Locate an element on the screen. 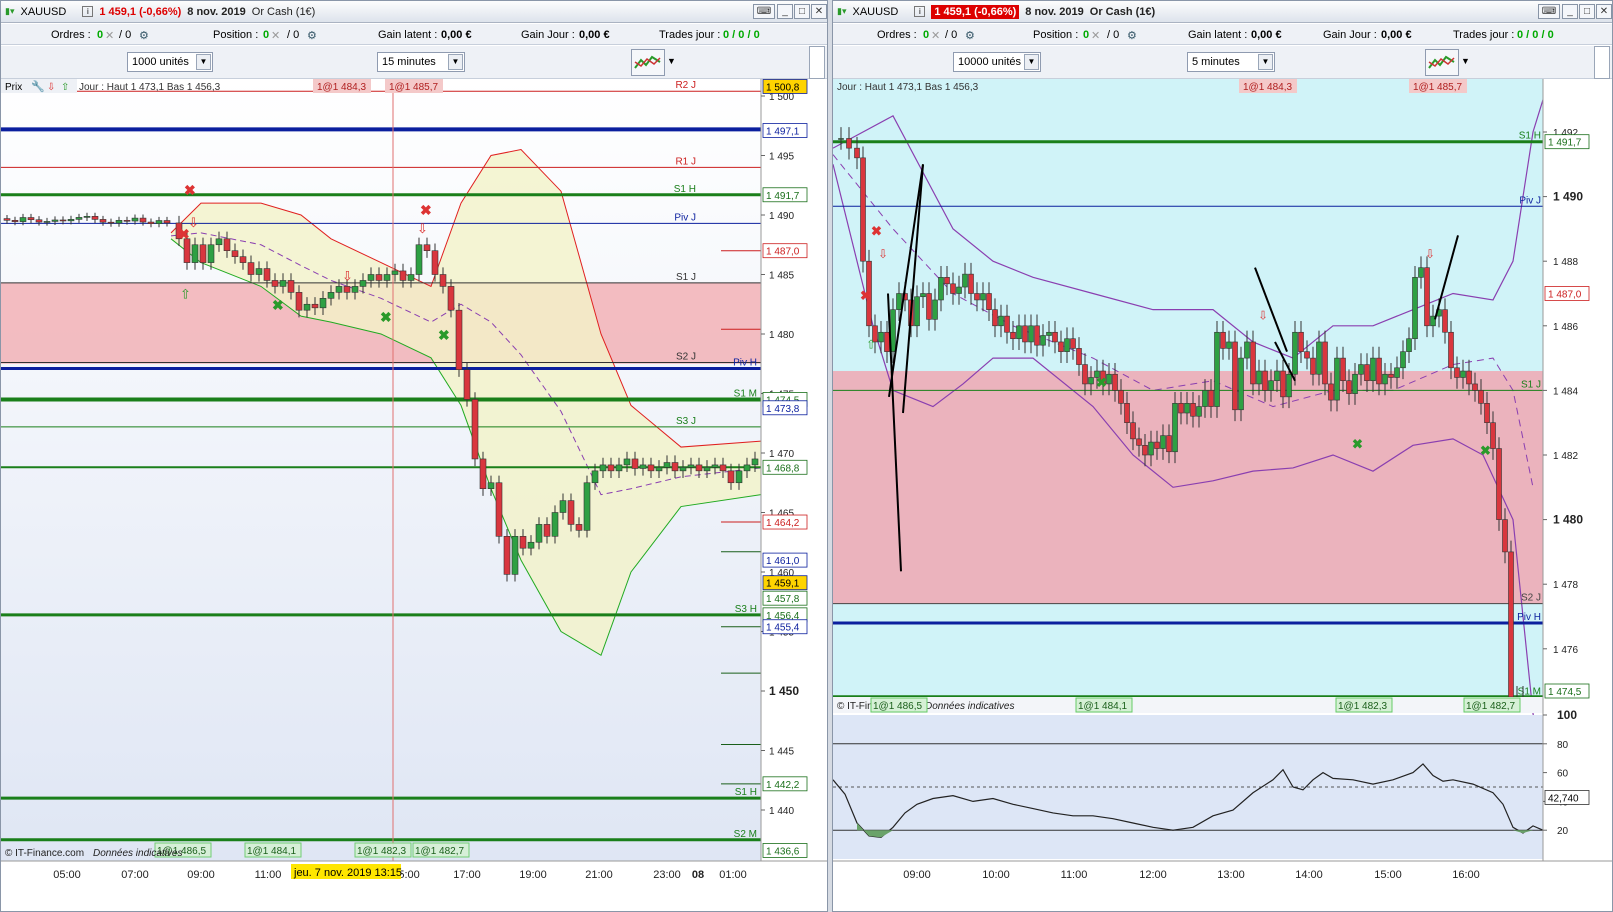 Image resolution: width=1613 pixels, height=912 pixels. price-tick-label: 1 486 is located at coordinates (1565, 327).